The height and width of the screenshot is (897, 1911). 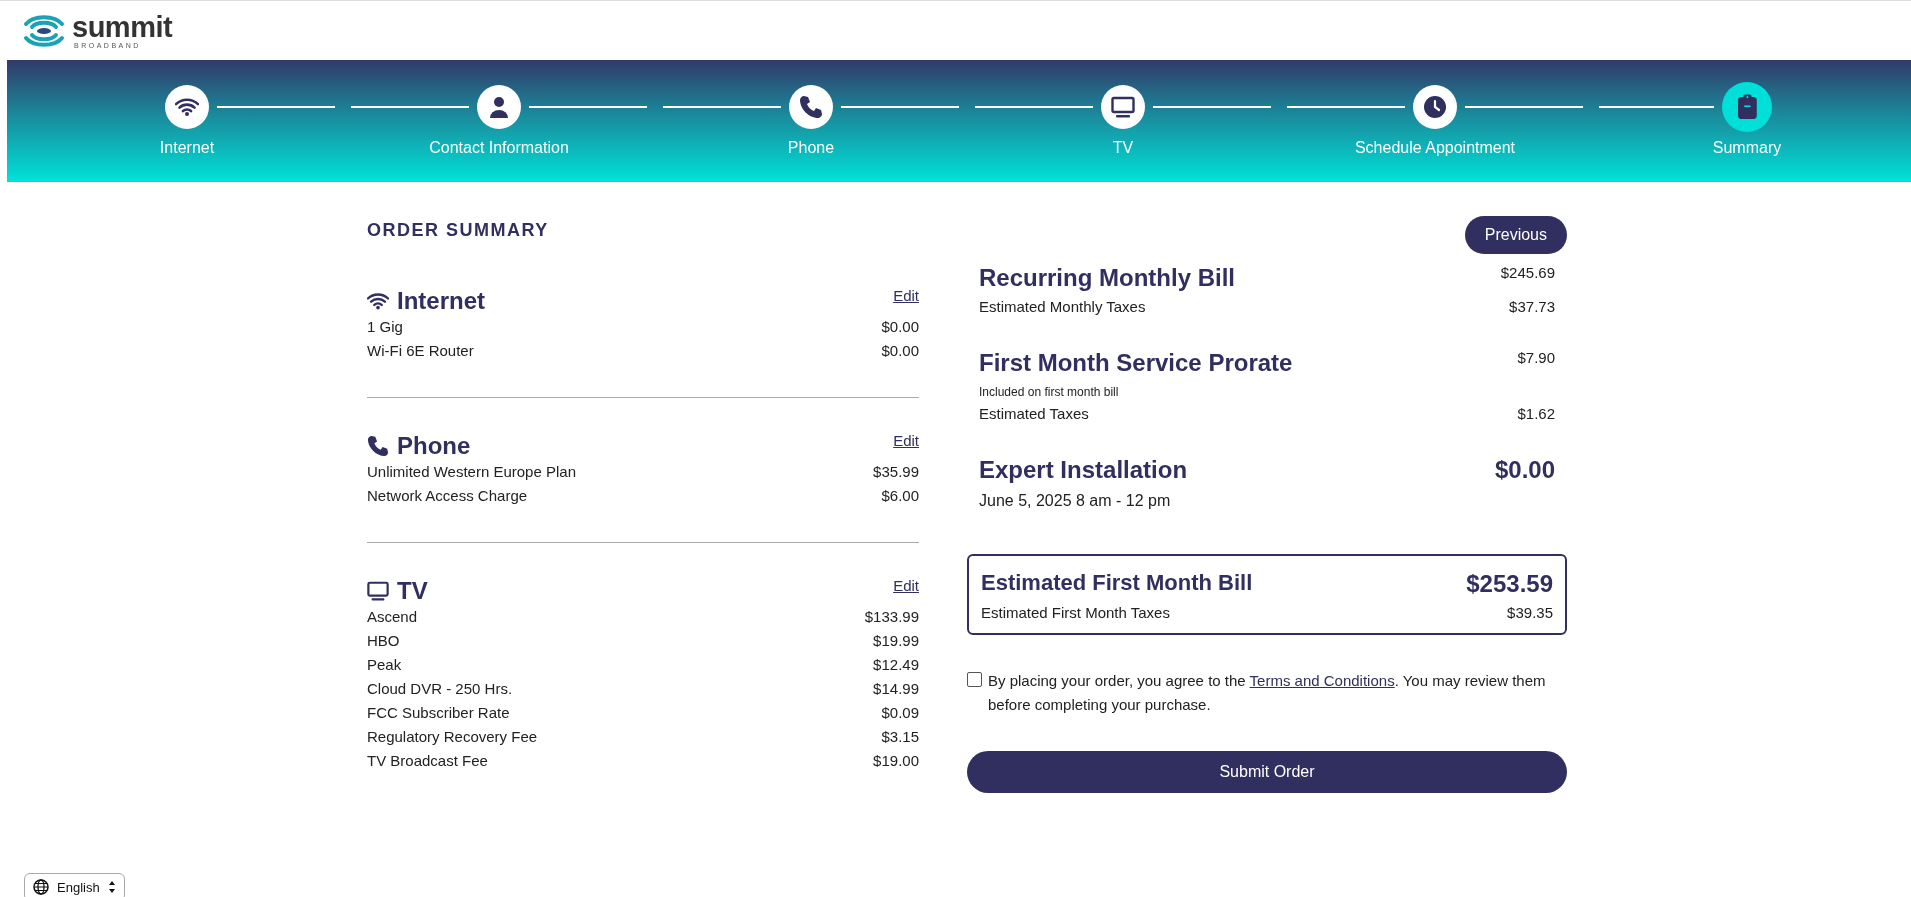 What do you see at coordinates (458, 230) in the screenshot?
I see `page-title: ORDER SUMMARY` at bounding box center [458, 230].